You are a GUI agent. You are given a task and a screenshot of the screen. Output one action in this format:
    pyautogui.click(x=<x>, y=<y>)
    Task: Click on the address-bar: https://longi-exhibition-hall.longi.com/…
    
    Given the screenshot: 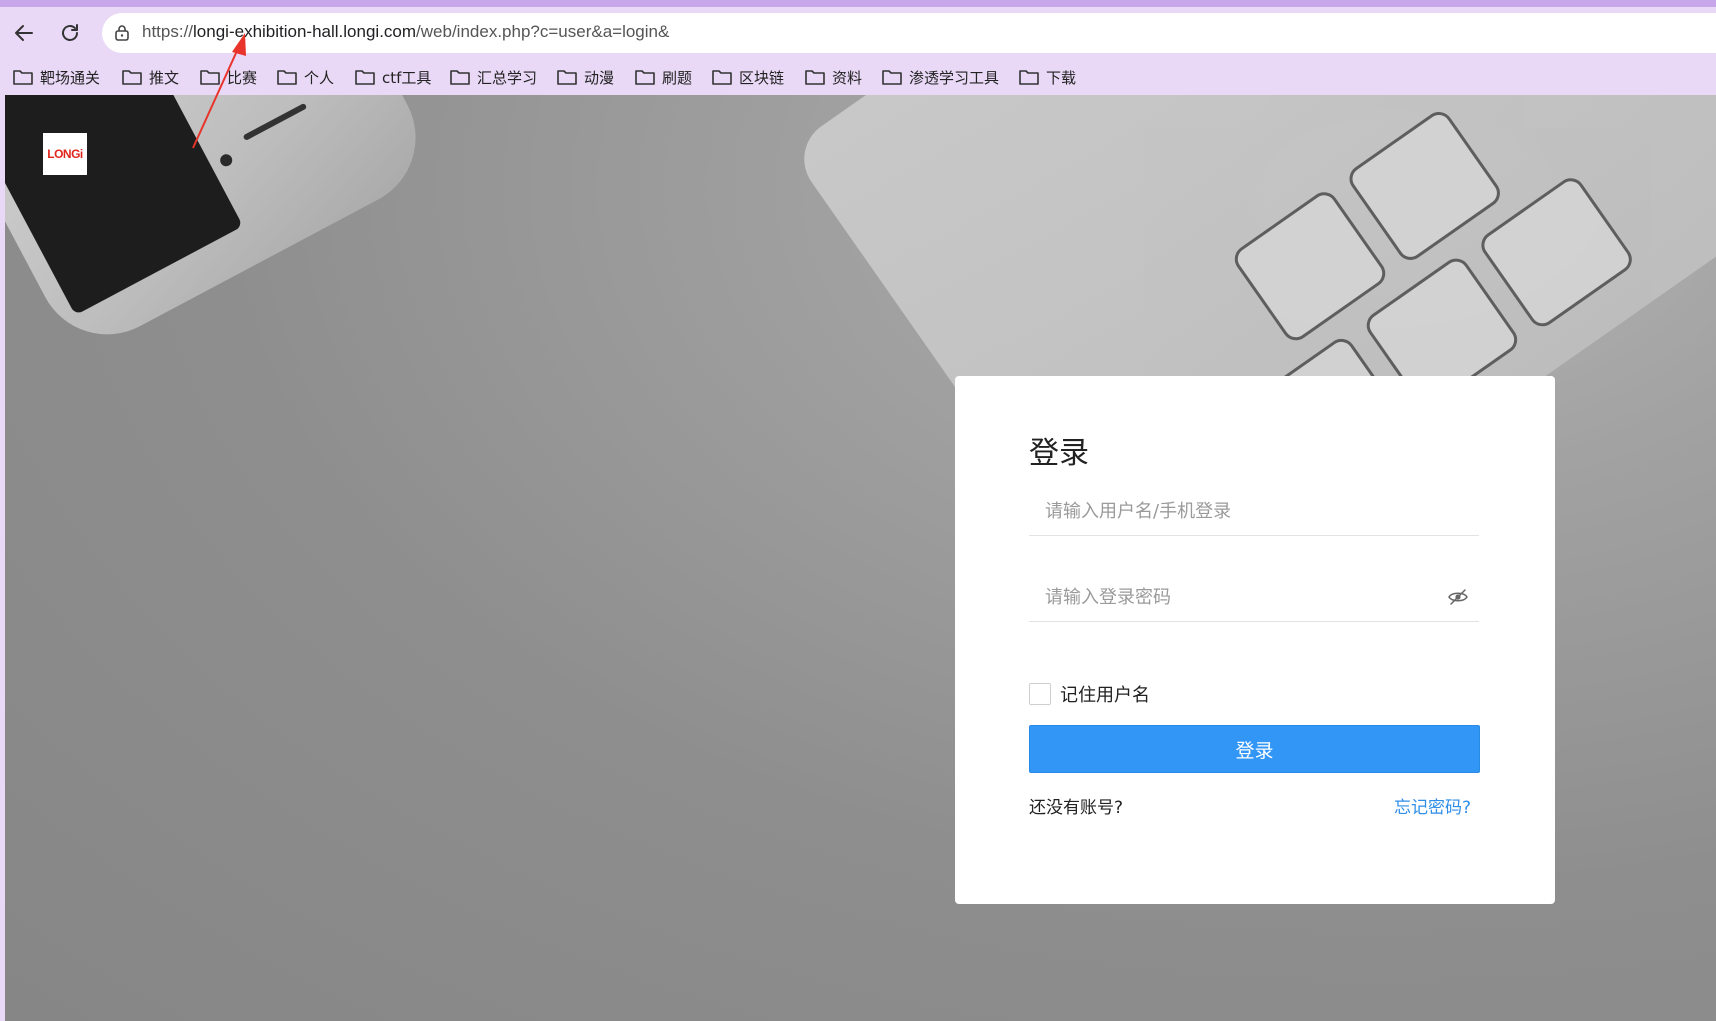 What is the action you would take?
    pyautogui.click(x=909, y=33)
    